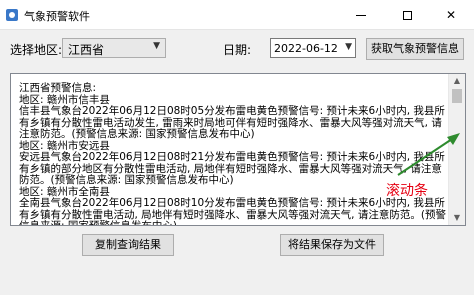 The height and width of the screenshot is (295, 474). I want to click on minimize-button, so click(361, 15).